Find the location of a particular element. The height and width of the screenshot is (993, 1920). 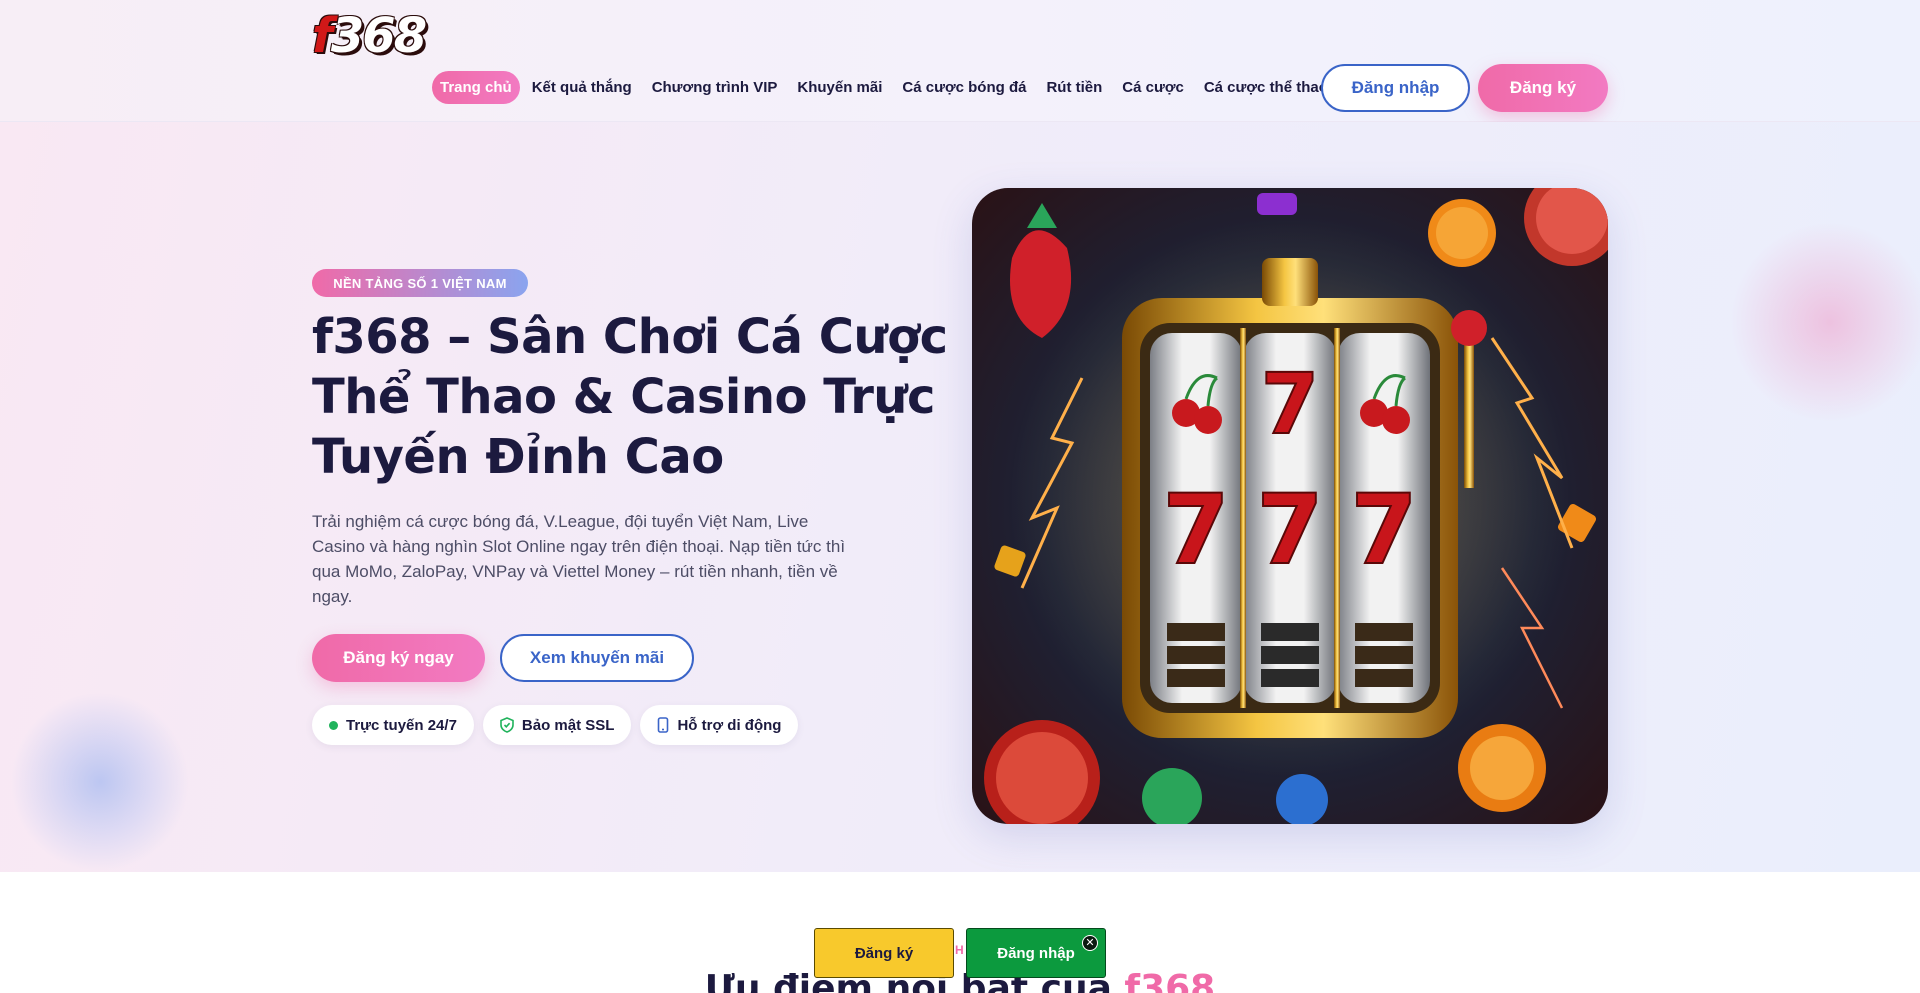

svg-text: 7 is located at coordinates (1290, 404).